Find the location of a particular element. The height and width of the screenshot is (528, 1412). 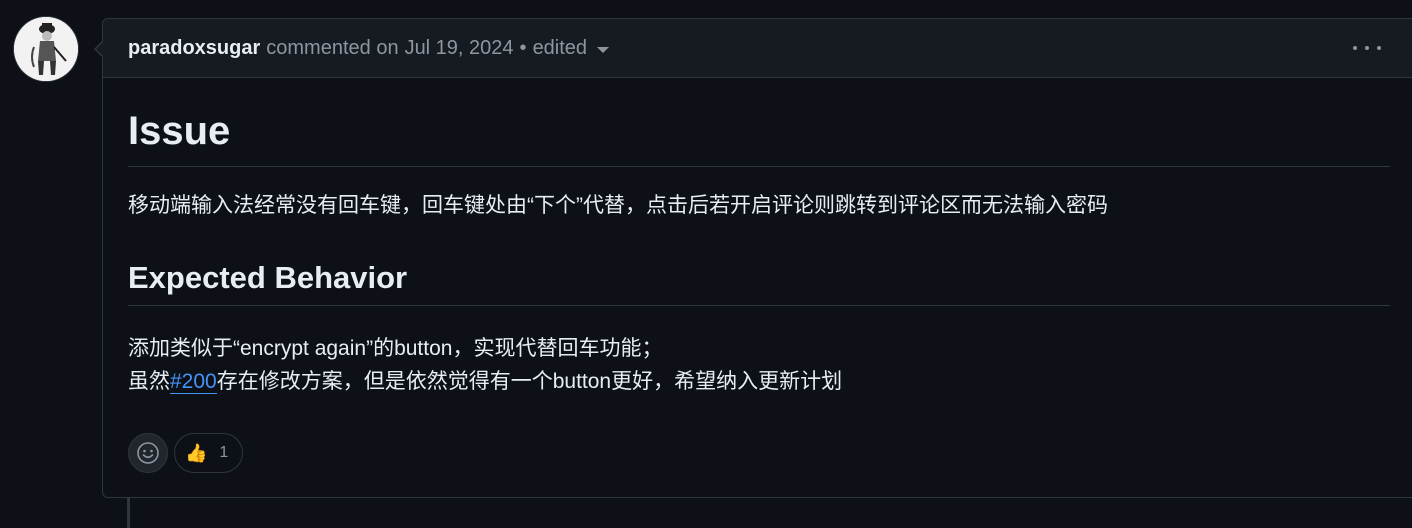

avatar is located at coordinates (46, 49).